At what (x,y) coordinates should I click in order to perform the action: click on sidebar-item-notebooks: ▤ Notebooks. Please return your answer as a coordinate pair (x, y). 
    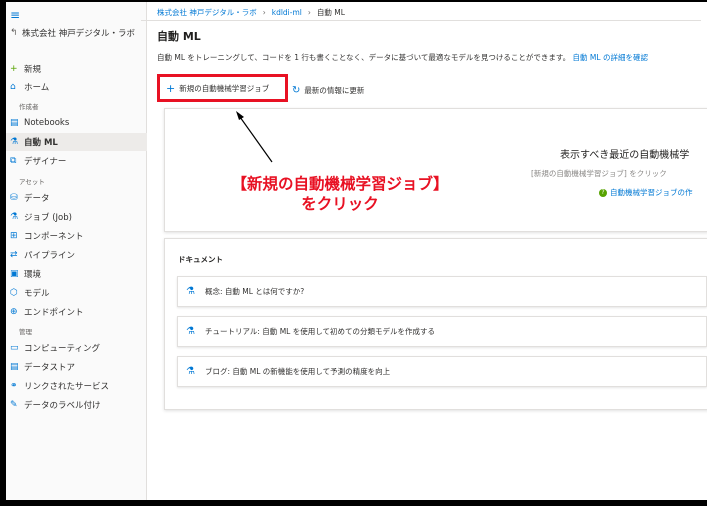
    Looking at the image, I should click on (76, 123).